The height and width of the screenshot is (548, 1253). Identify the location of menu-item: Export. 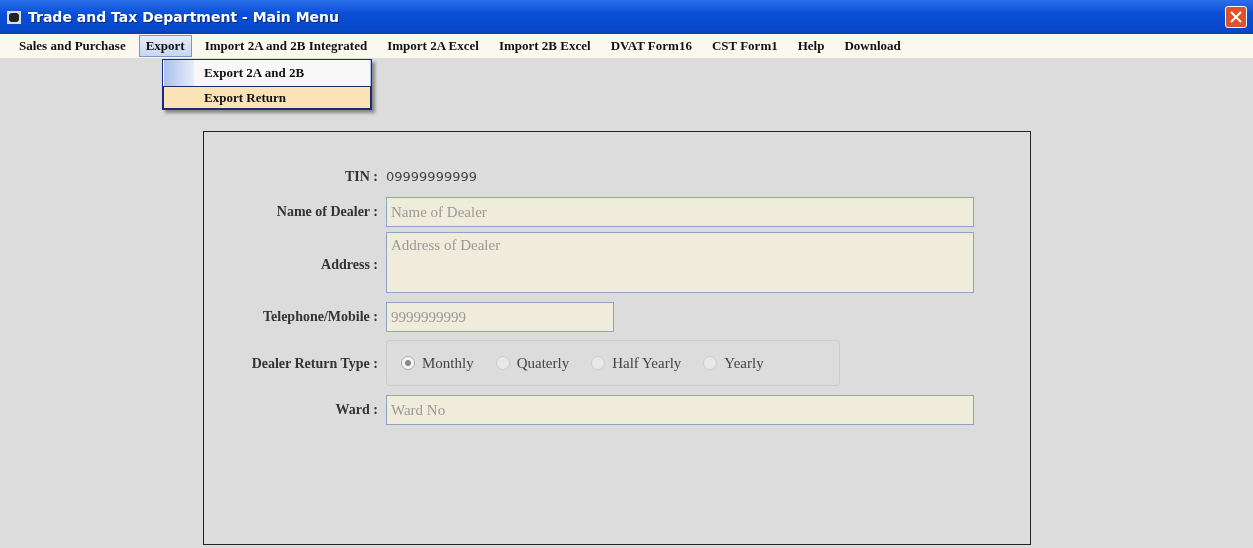
(165, 46).